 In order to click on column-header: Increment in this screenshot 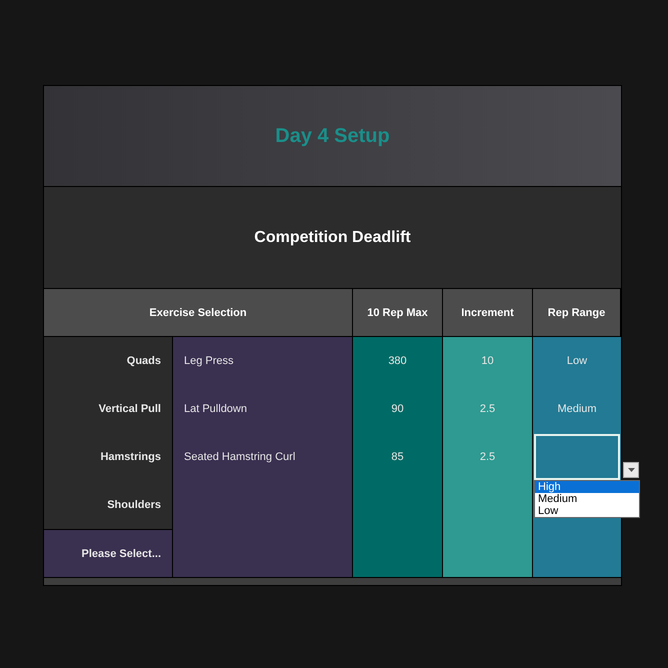, I will do `click(488, 313)`.